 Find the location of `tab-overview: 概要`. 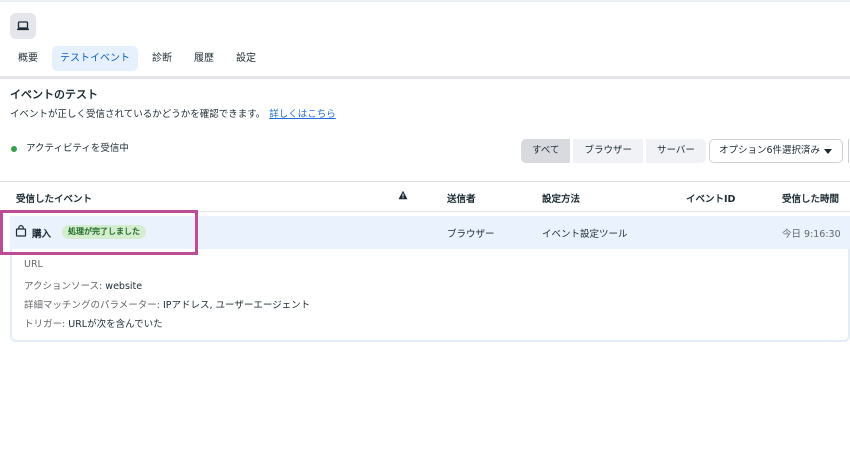

tab-overview: 概要 is located at coordinates (28, 58).